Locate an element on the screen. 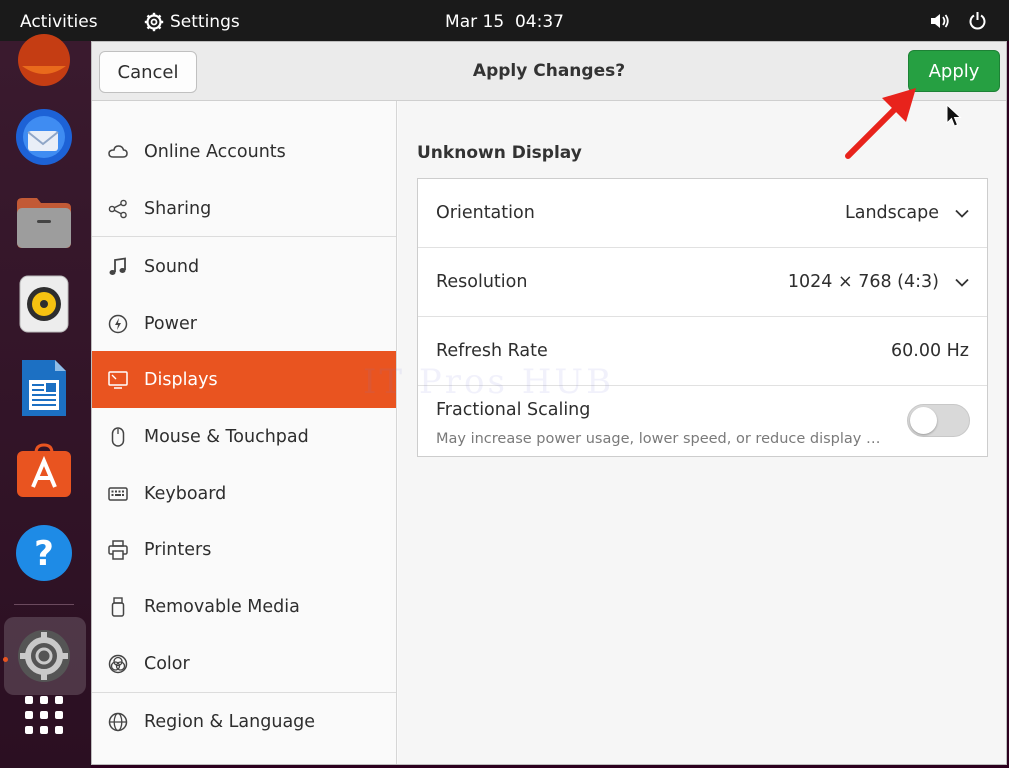 The image size is (1009, 768). dock-running-indicator is located at coordinates (5, 659).